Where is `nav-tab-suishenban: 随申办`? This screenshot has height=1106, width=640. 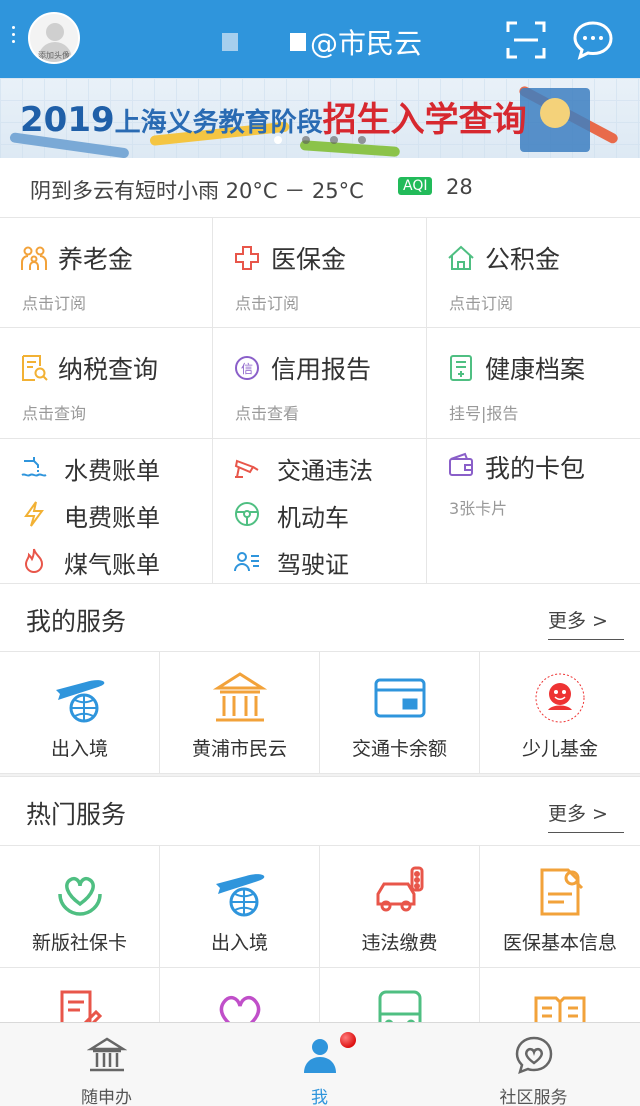 nav-tab-suishenban: 随申办 is located at coordinates (106, 1064).